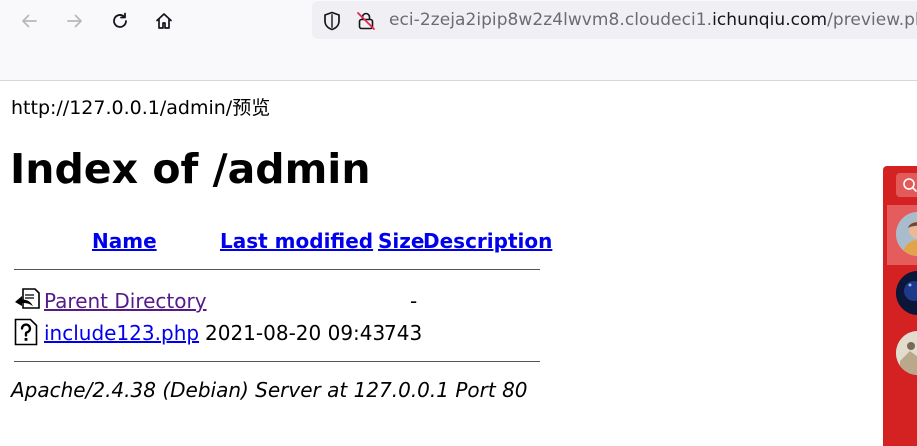 This screenshot has width=917, height=446. What do you see at coordinates (551, 20) in the screenshot?
I see `url-subdomain: eci-2zeja2ipip8w2z4lwvm8.cloudeci1.` at bounding box center [551, 20].